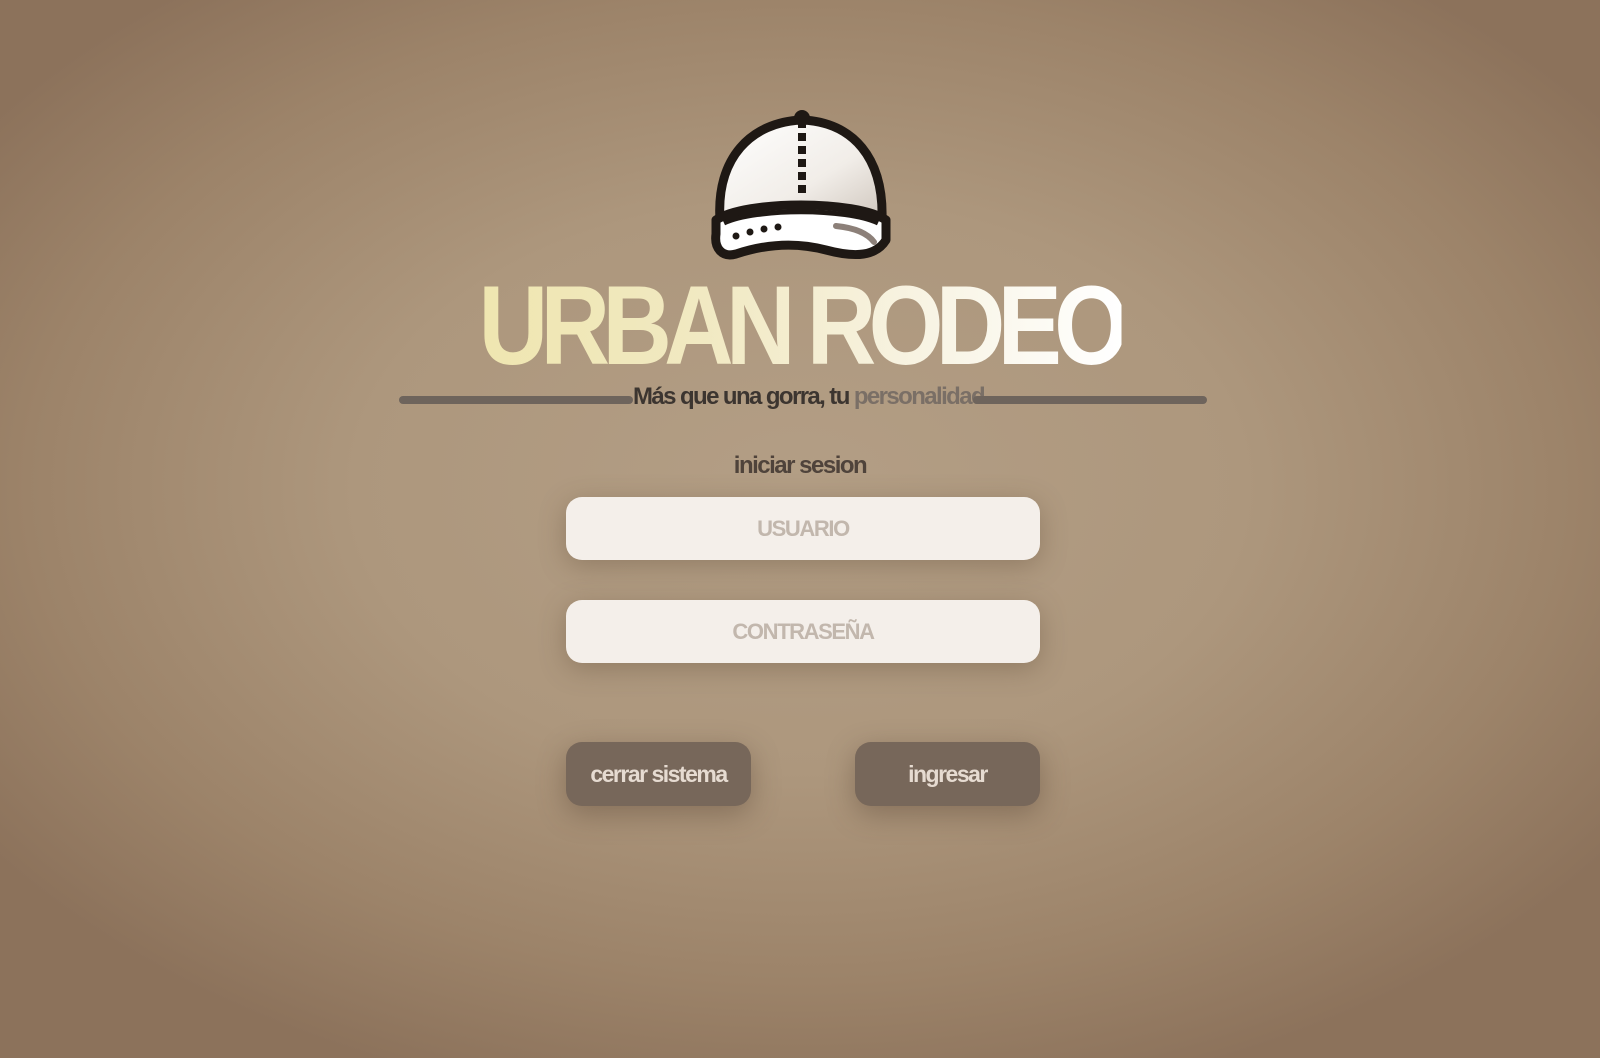  I want to click on tagline-divider-right, so click(1090, 400).